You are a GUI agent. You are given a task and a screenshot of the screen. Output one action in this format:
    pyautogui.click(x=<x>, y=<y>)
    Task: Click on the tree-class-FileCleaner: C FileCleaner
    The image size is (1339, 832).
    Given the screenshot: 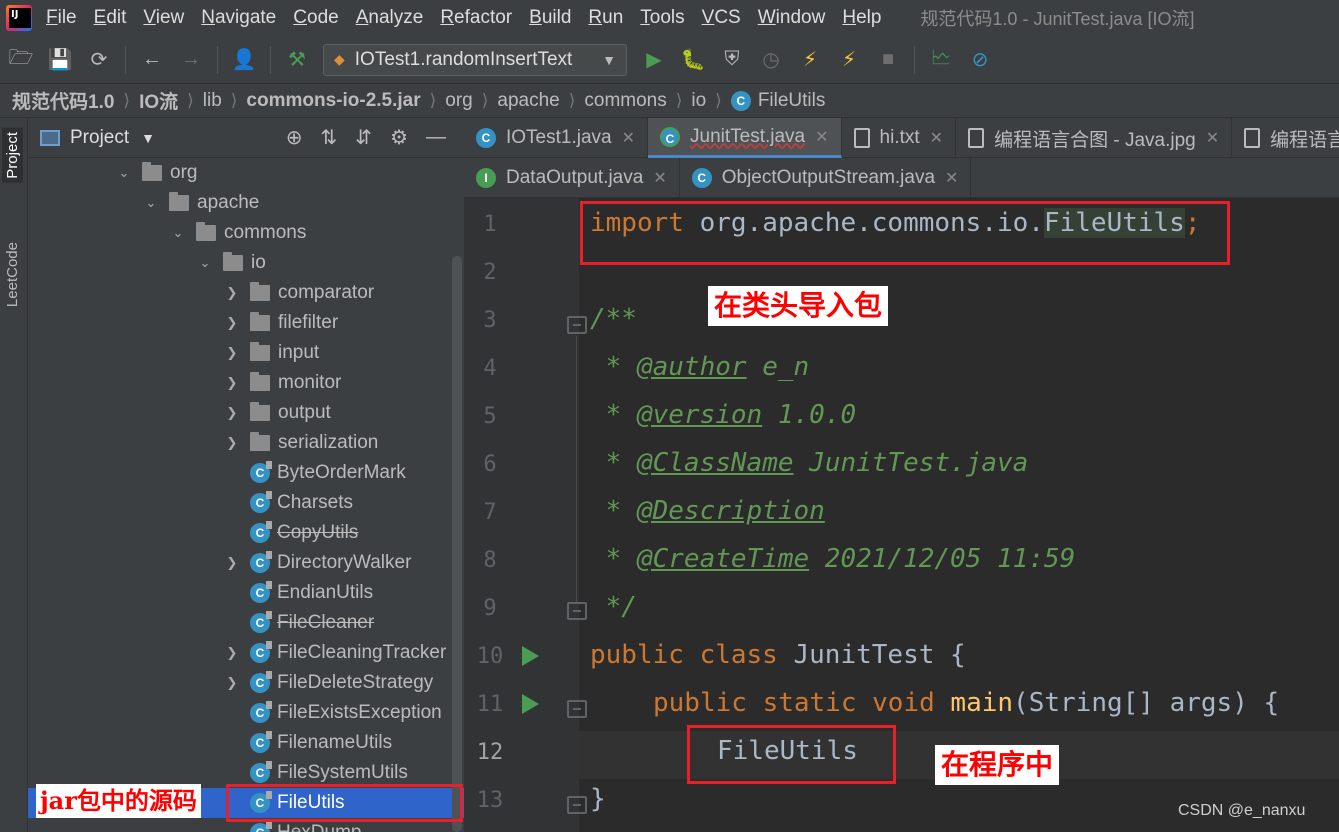 What is the action you would take?
    pyautogui.click(x=246, y=623)
    